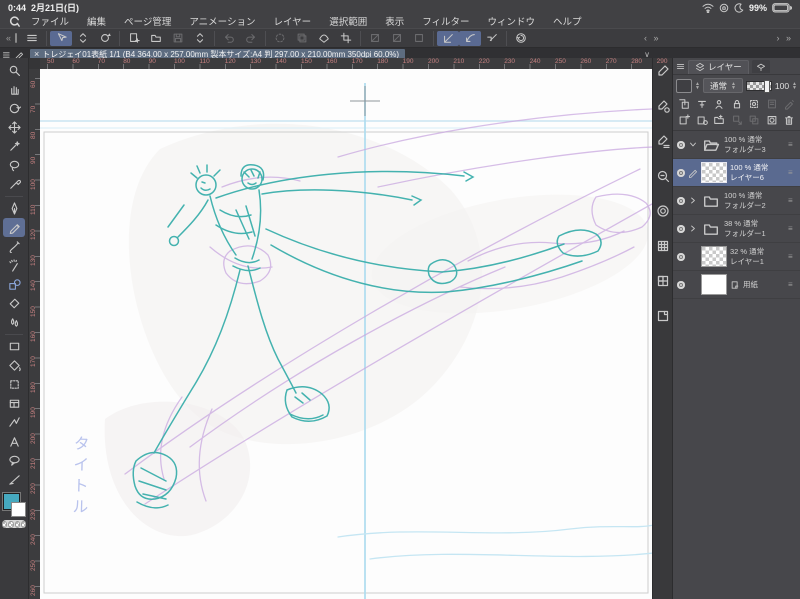  I want to click on selection-tool, so click(14, 165).